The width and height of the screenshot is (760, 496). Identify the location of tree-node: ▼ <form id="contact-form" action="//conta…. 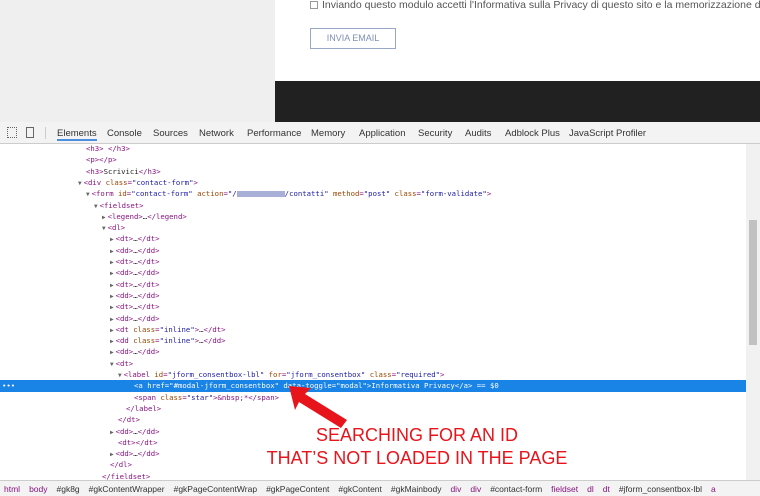
(288, 193).